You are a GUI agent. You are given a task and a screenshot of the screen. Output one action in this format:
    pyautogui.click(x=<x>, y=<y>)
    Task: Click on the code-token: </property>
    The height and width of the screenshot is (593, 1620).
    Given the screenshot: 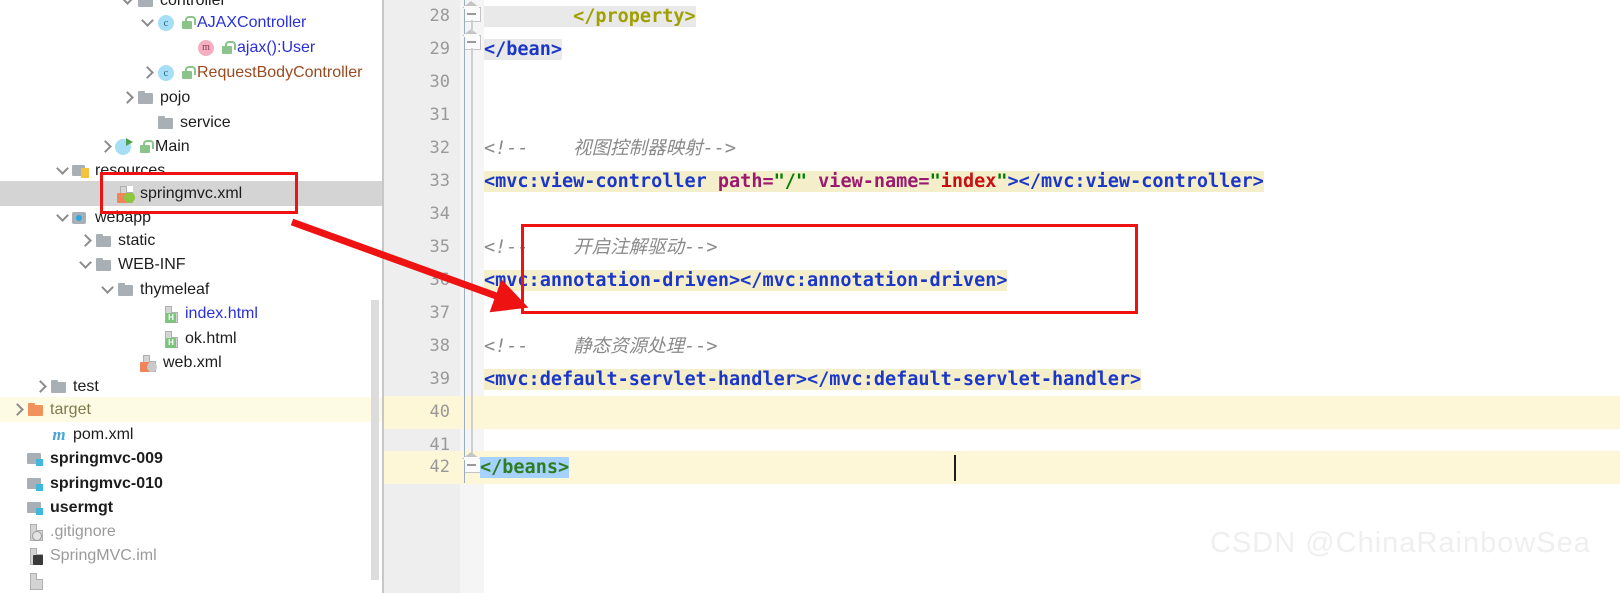 What is the action you would take?
    pyautogui.click(x=634, y=16)
    